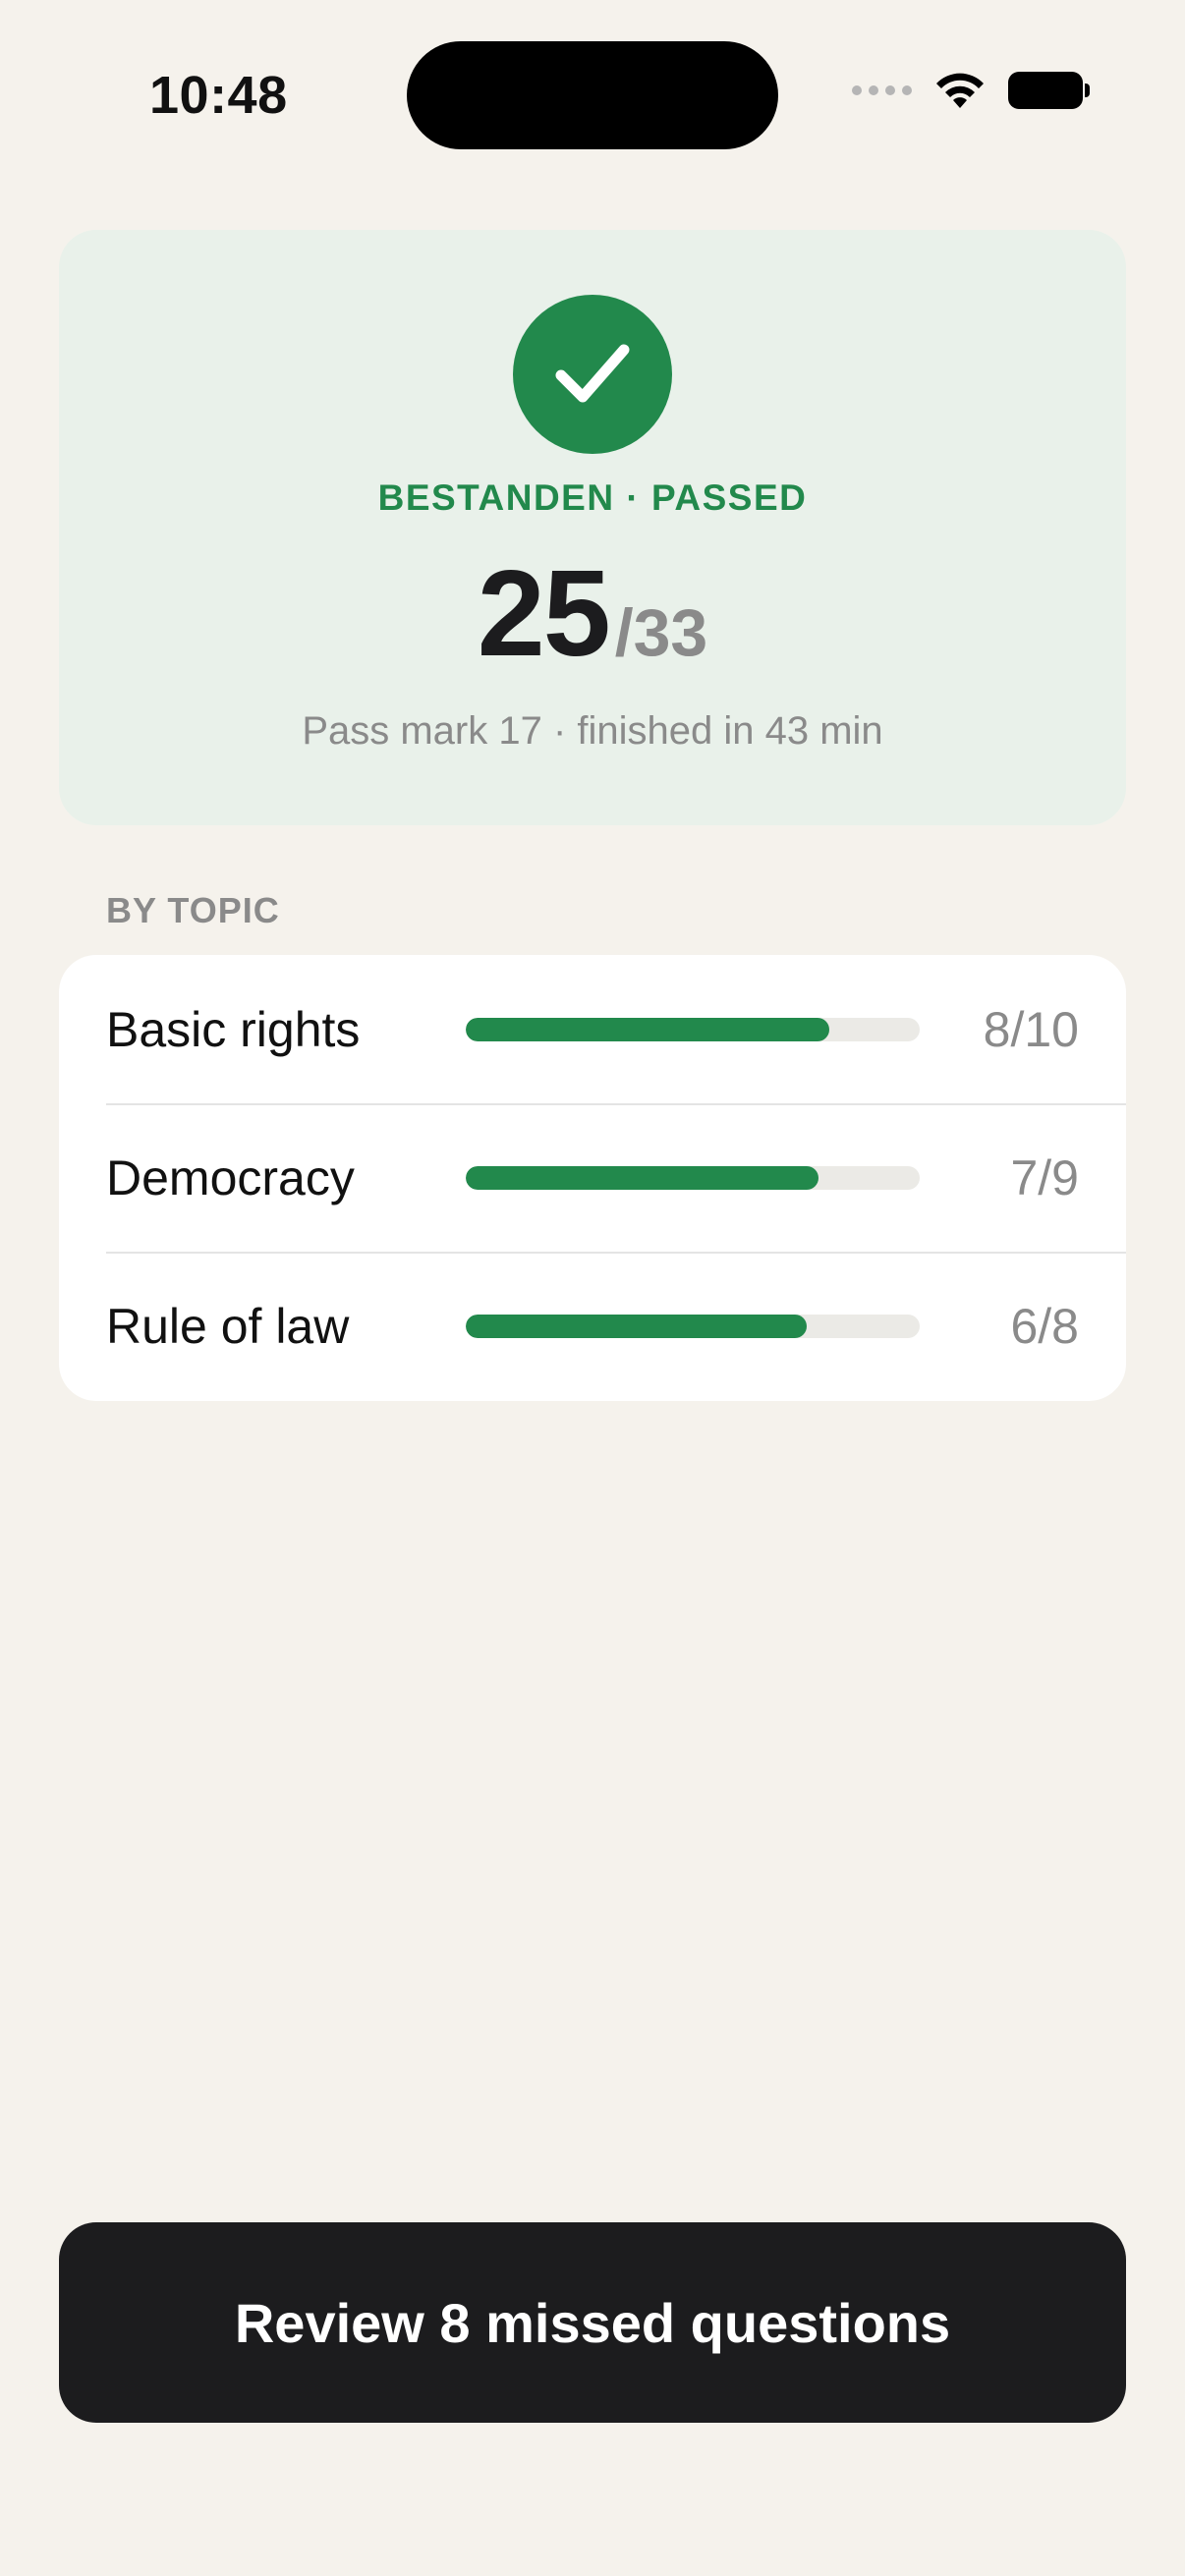  Describe the element at coordinates (592, 497) in the screenshot. I see `pass-status-label: BESTANDEN · PASSED` at that location.